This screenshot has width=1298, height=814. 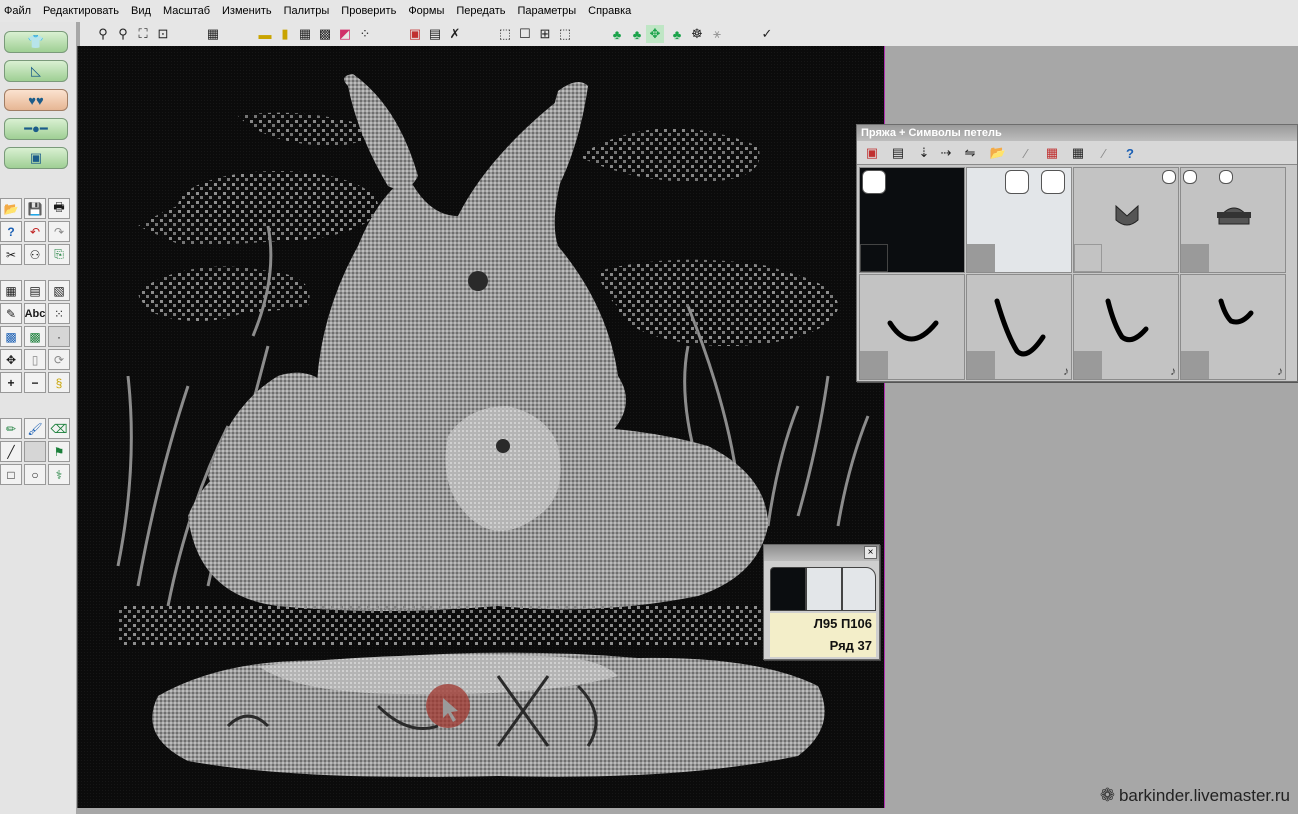 I want to click on empty-tool-icon, so click(x=35, y=451).